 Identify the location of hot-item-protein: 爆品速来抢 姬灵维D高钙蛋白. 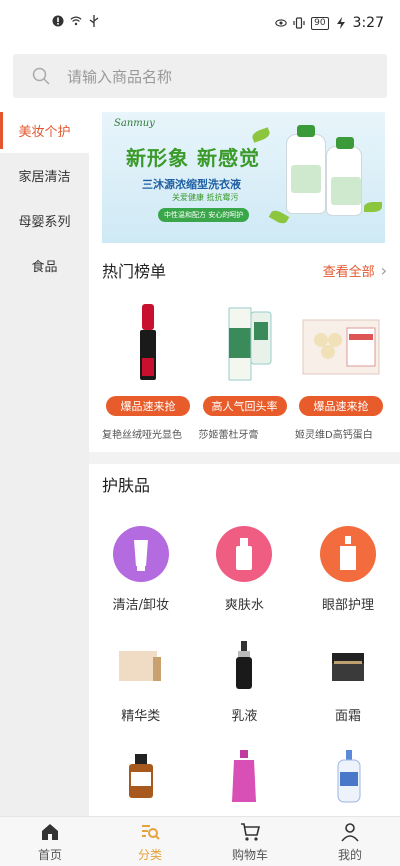
(341, 373).